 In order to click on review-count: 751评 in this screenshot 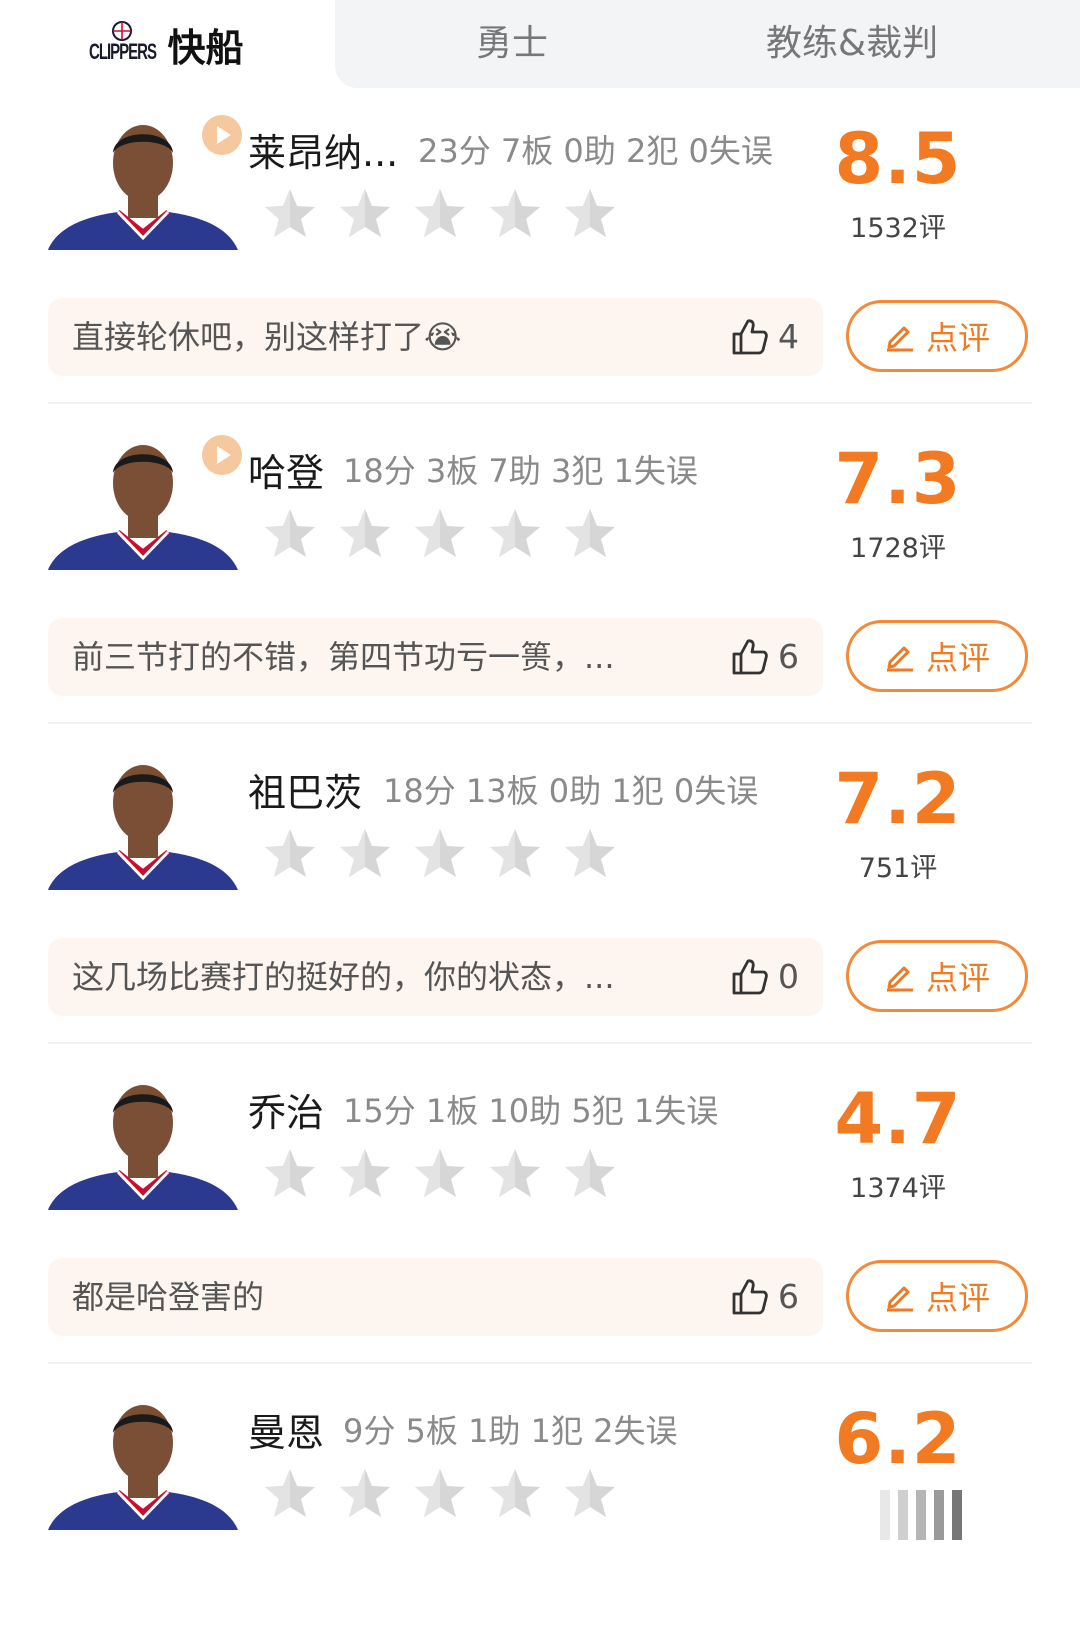, I will do `click(898, 868)`.